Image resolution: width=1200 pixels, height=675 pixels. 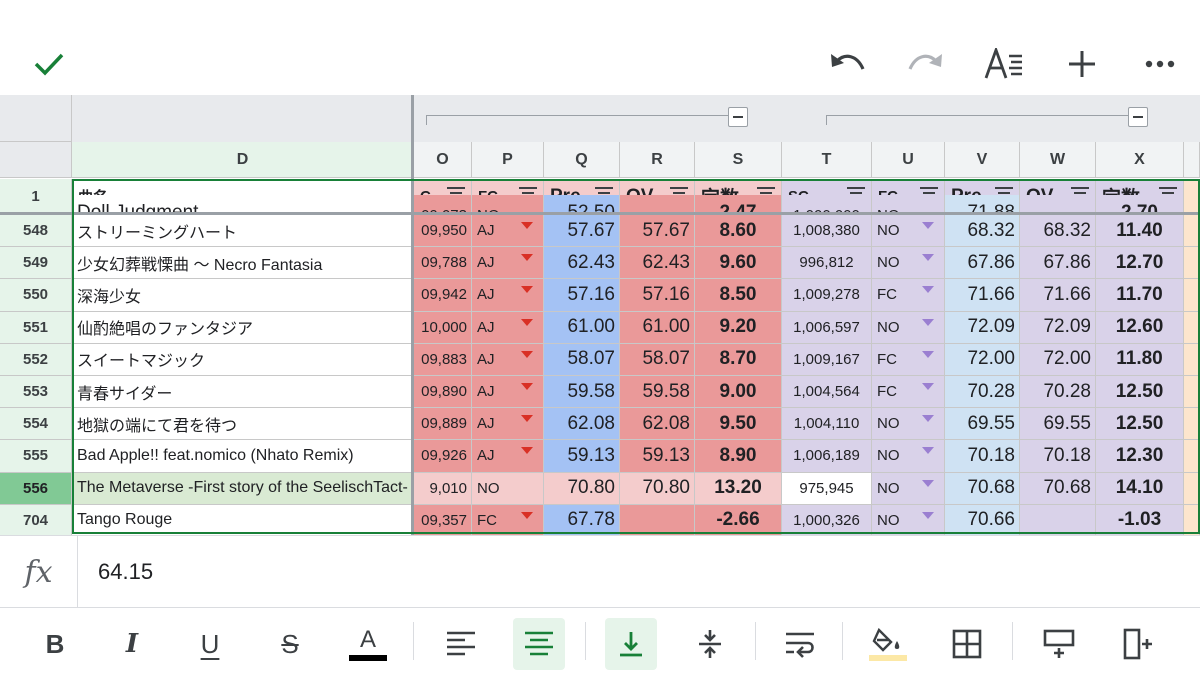 What do you see at coordinates (582, 160) in the screenshot?
I see `column-header-Q: Q` at bounding box center [582, 160].